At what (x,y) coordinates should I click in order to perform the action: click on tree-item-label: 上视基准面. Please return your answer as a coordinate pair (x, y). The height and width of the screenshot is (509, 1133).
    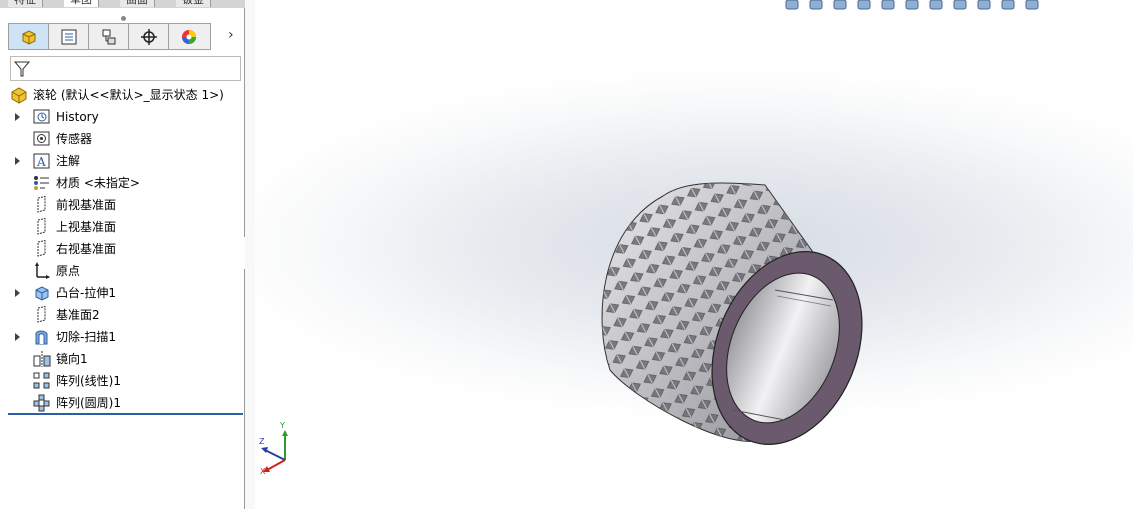
    Looking at the image, I should click on (86, 227).